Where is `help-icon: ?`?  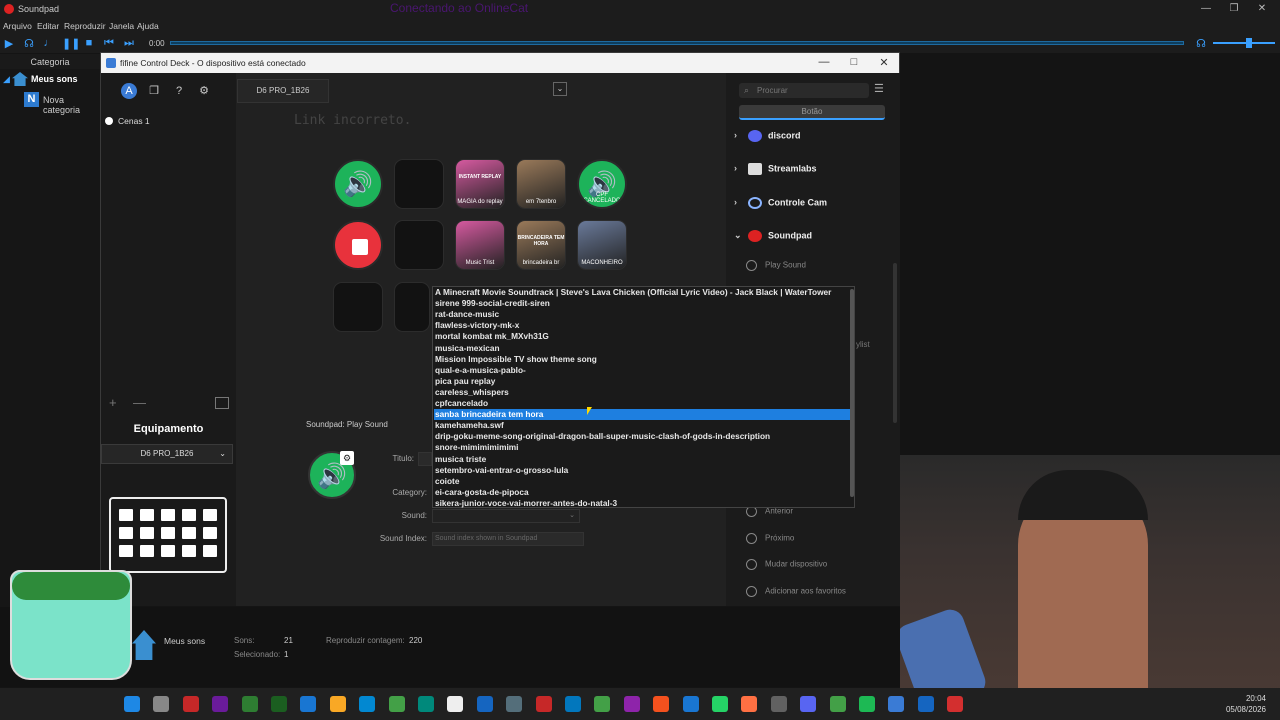
help-icon: ? is located at coordinates (179, 91).